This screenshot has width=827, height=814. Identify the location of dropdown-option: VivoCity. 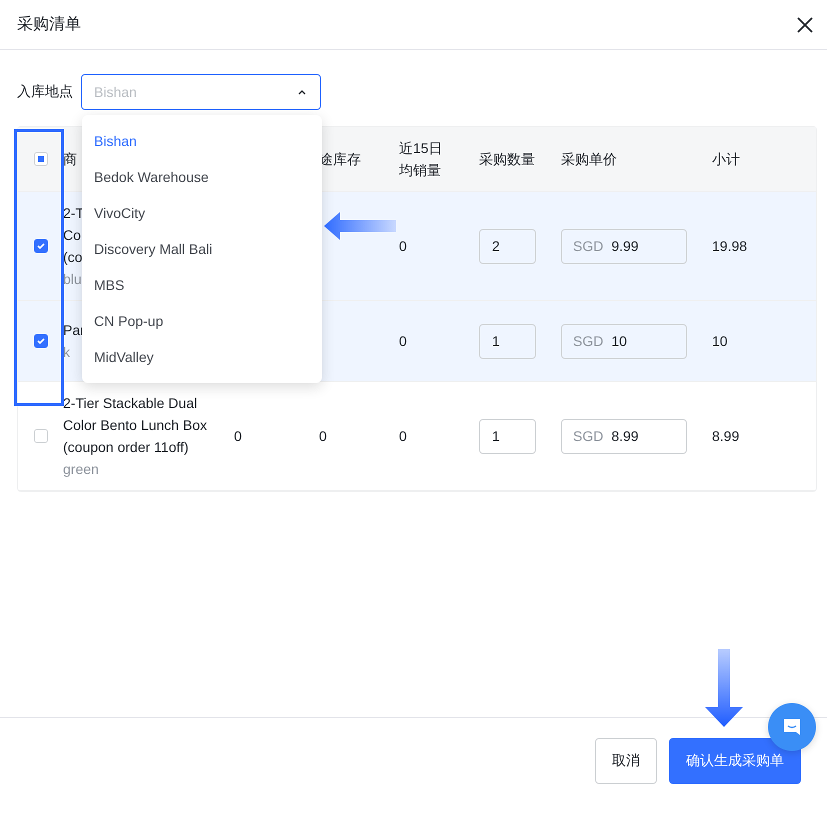
(202, 213).